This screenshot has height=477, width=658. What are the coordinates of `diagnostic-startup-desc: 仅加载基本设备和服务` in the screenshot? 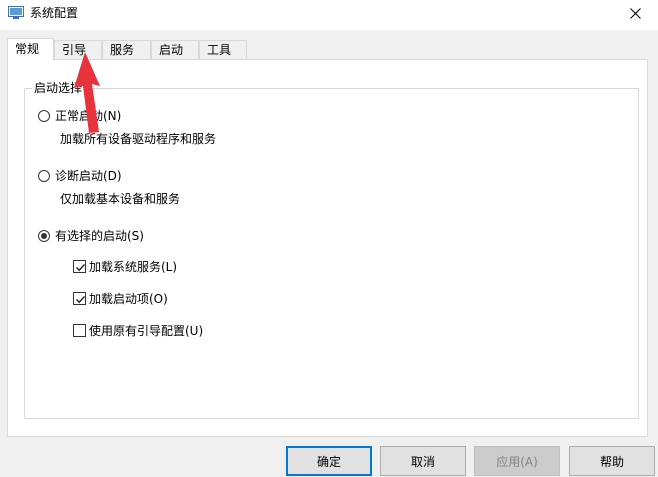 It's located at (120, 199).